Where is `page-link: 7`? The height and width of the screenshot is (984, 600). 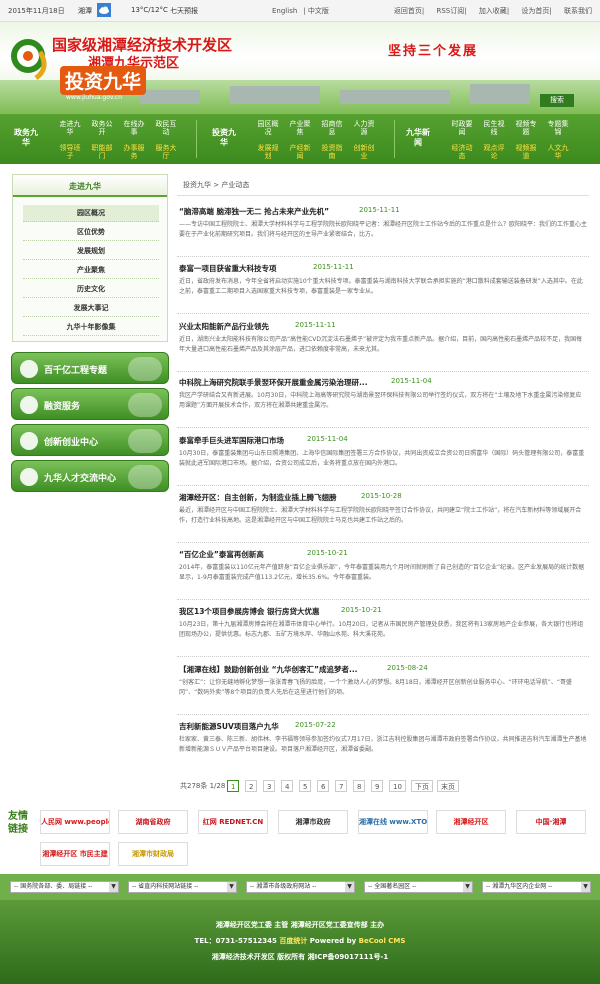 page-link: 7 is located at coordinates (341, 786).